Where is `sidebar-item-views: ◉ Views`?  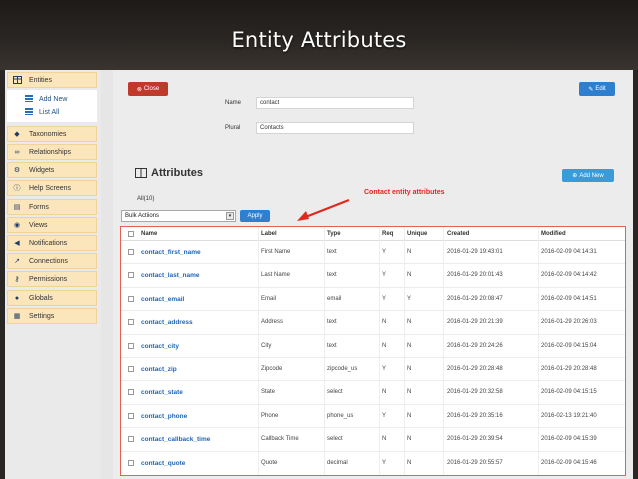 sidebar-item-views: ◉ Views is located at coordinates (52, 225).